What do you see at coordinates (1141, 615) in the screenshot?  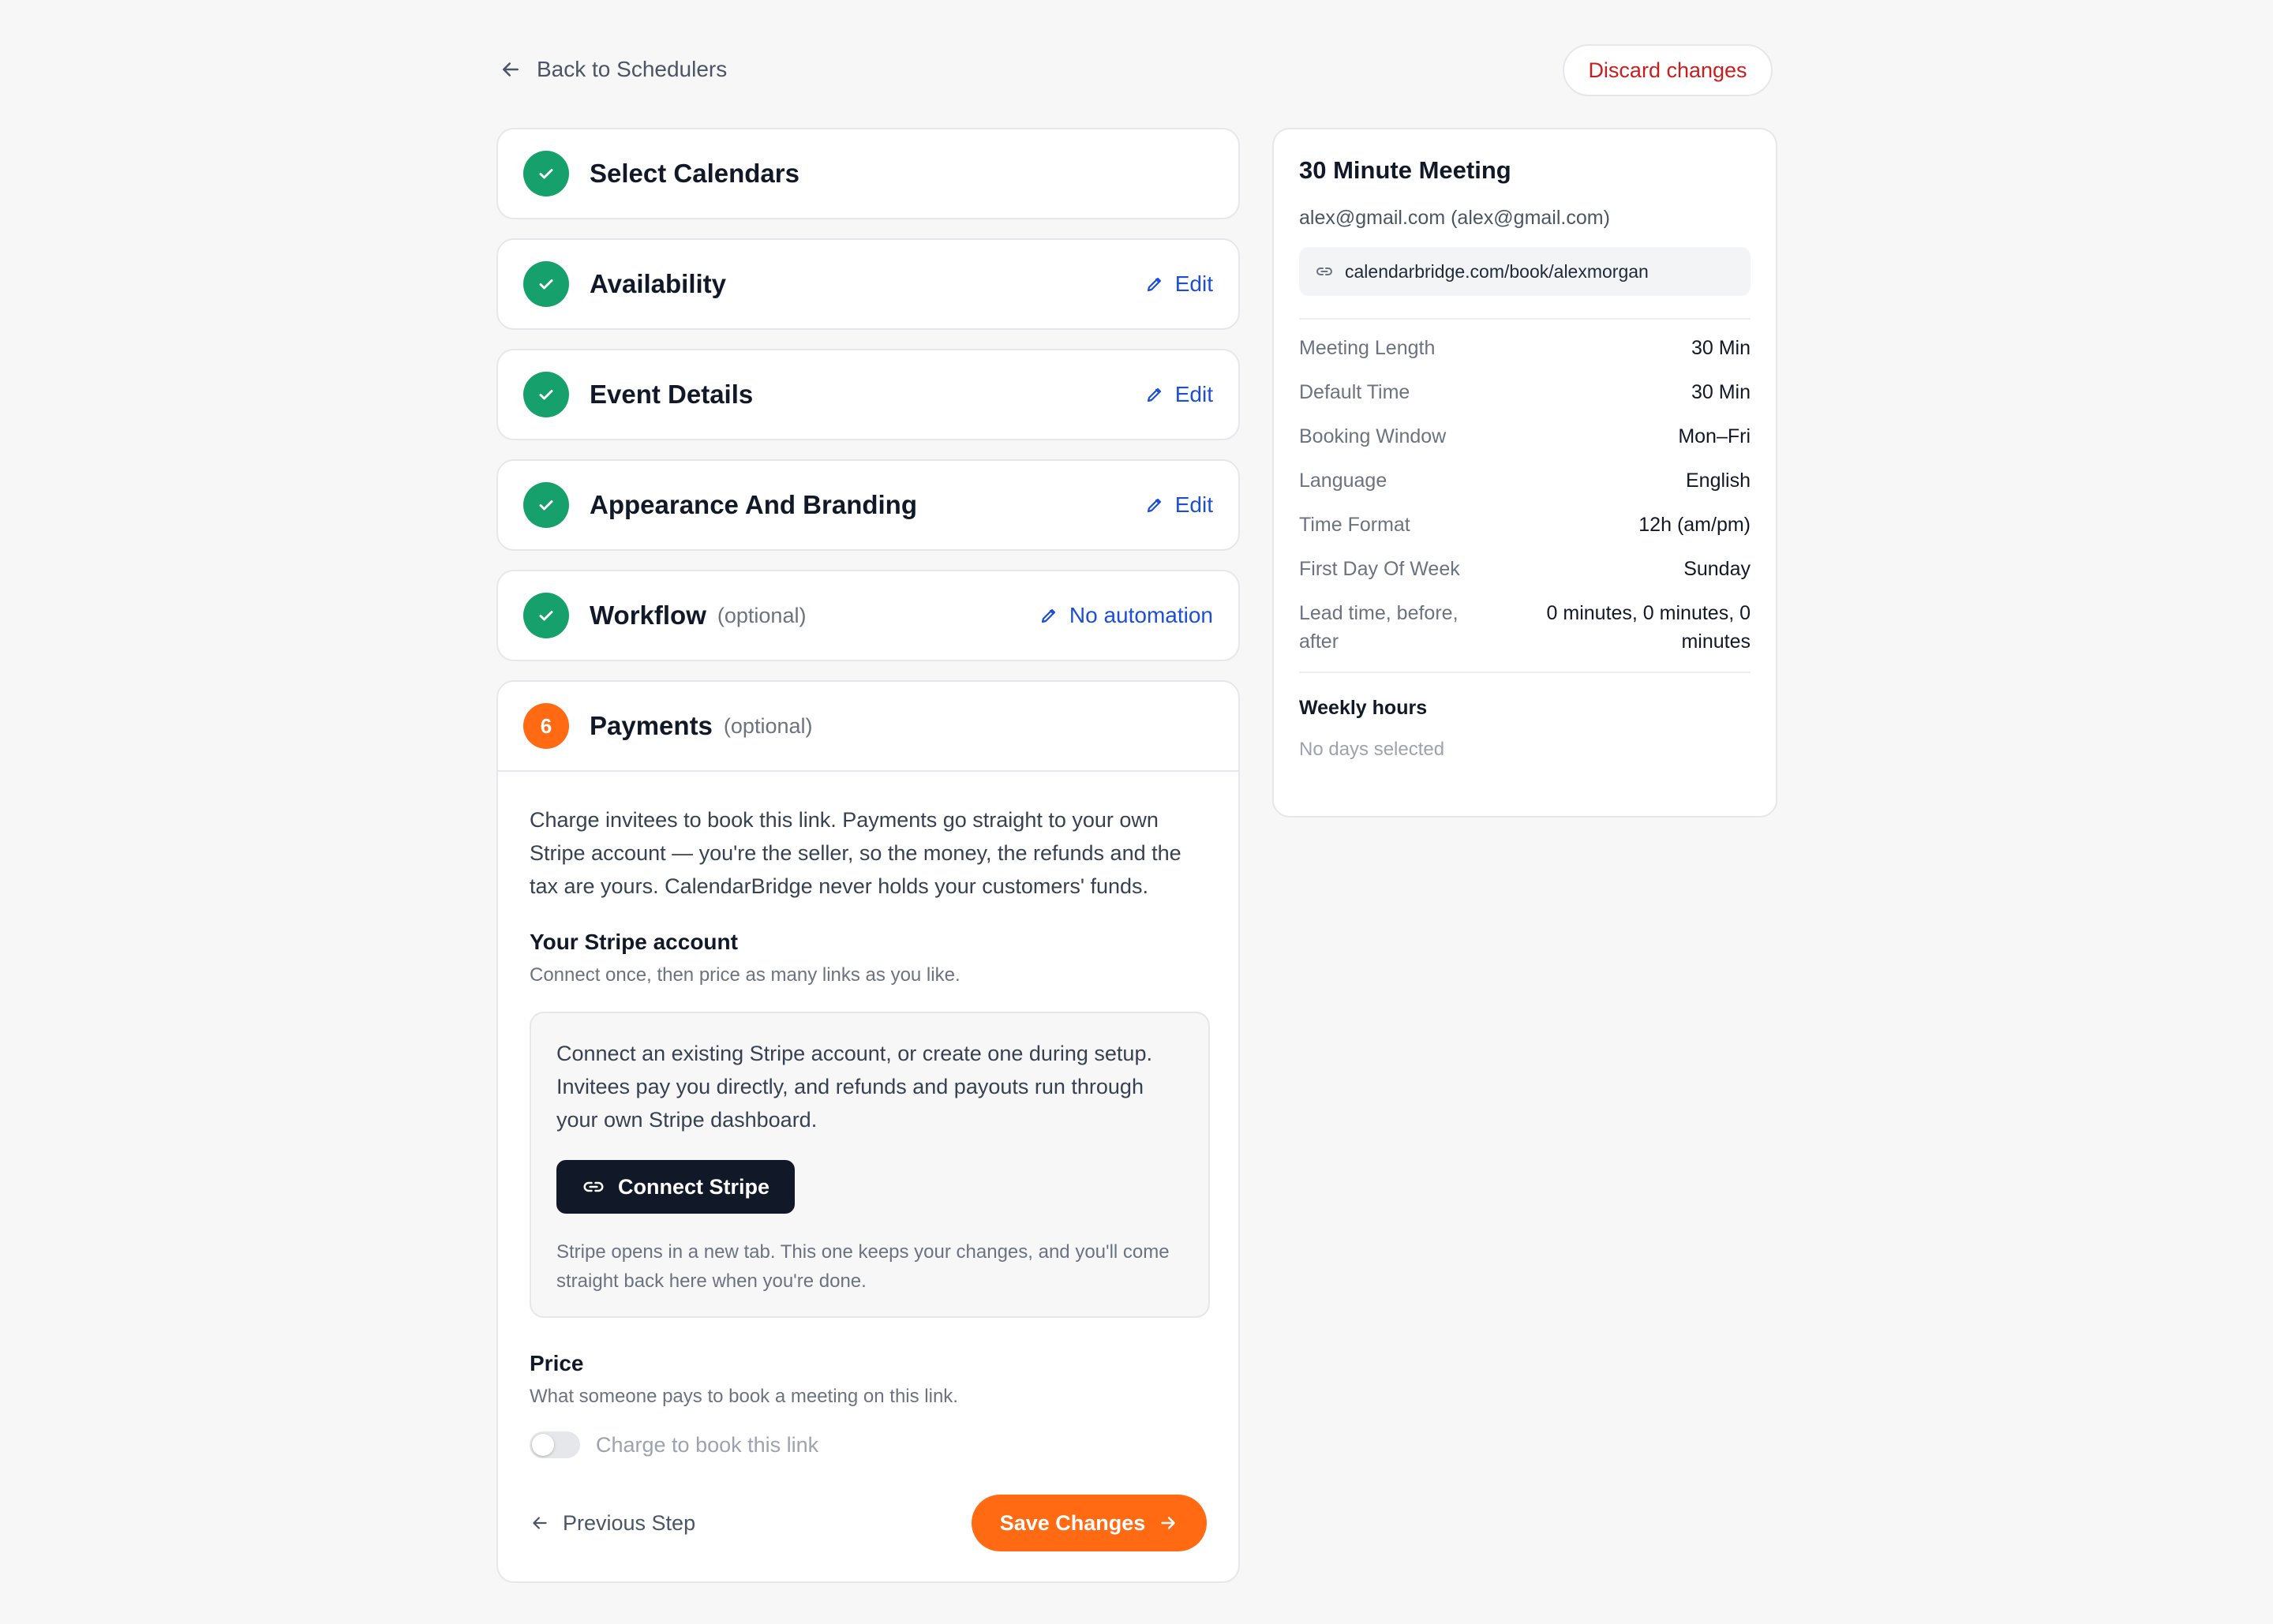 I see `workflow-status-label: No automation` at bounding box center [1141, 615].